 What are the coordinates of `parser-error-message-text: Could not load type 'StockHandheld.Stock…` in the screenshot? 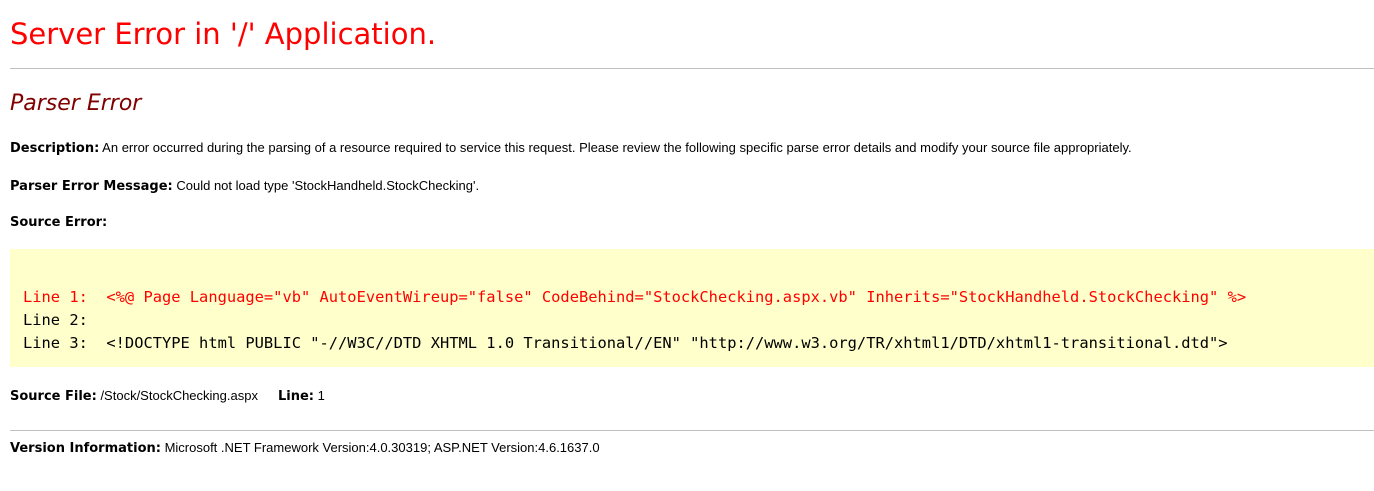 It's located at (326, 185).